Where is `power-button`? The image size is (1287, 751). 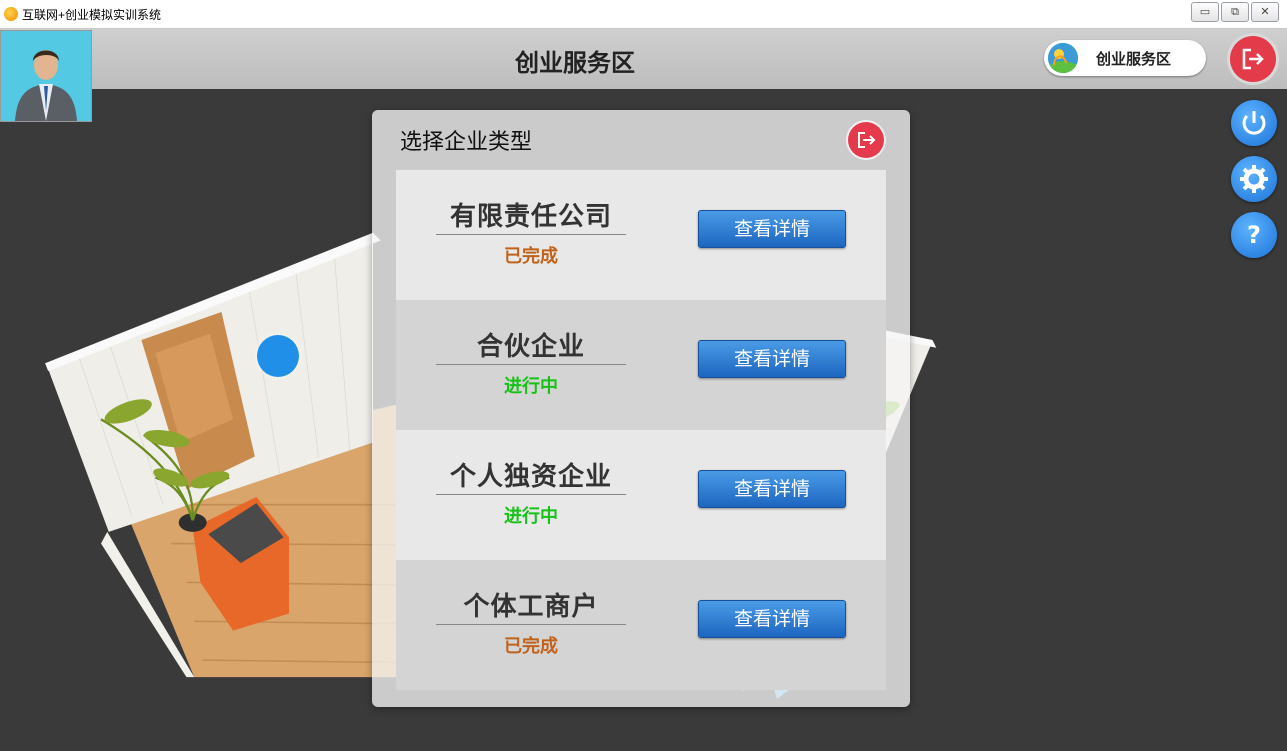
power-button is located at coordinates (1254, 123).